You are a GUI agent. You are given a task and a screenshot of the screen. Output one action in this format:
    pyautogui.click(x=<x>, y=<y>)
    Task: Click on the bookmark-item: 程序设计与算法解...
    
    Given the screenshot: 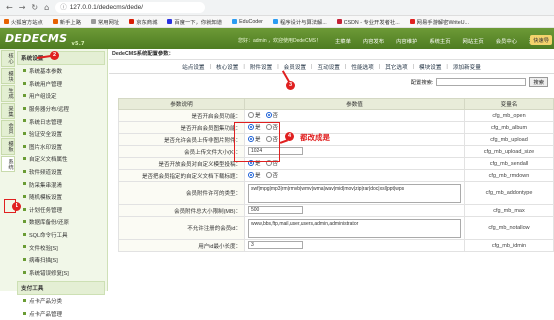 What is the action you would take?
    pyautogui.click(x=299, y=22)
    